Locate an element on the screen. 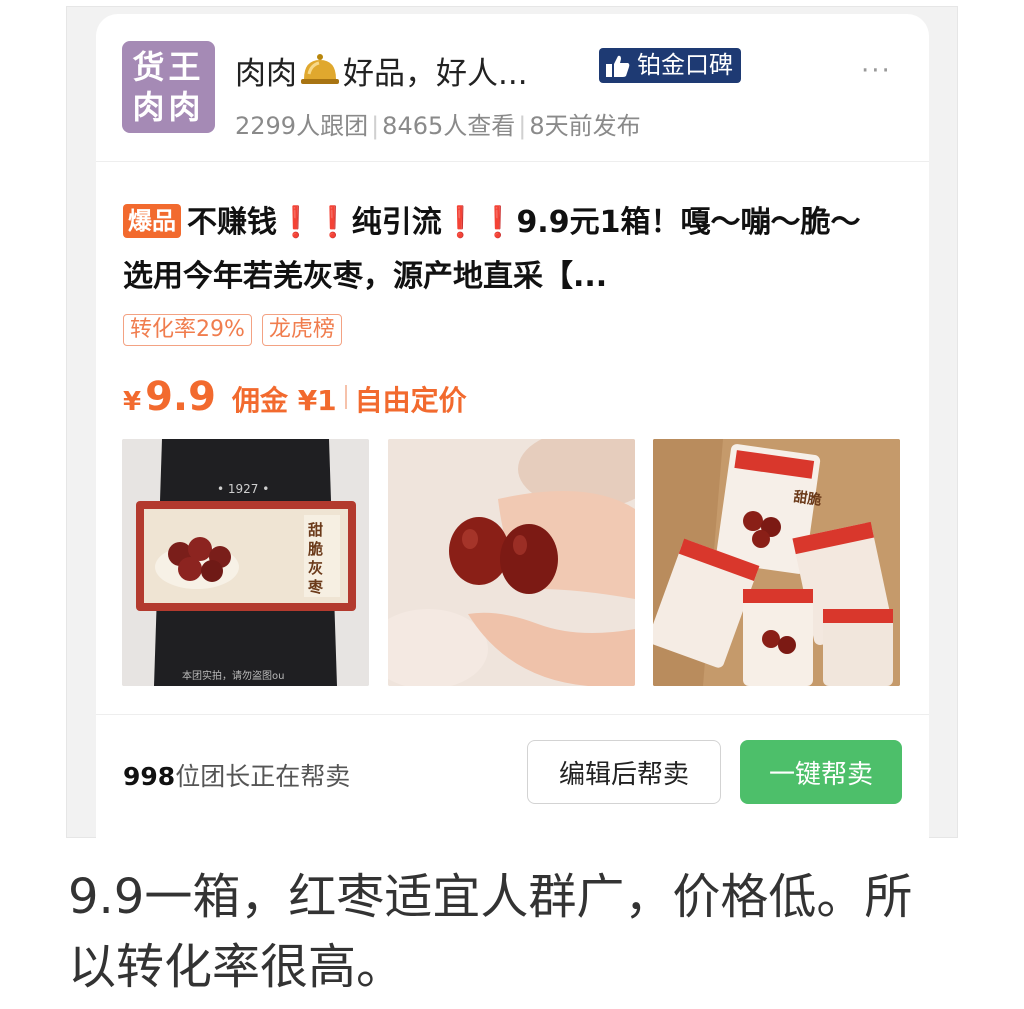 Image resolution: width=1024 pixels, height=1009 pixels. service-bell-icon is located at coordinates (320, 69).